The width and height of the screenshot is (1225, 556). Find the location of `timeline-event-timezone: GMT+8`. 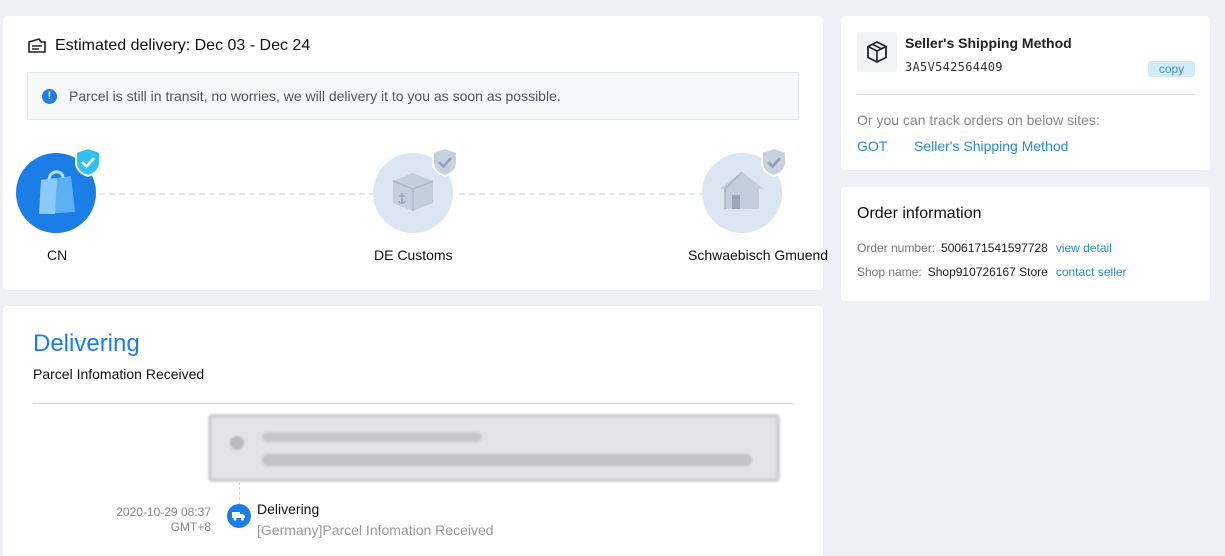

timeline-event-timezone: GMT+8 is located at coordinates (190, 527).